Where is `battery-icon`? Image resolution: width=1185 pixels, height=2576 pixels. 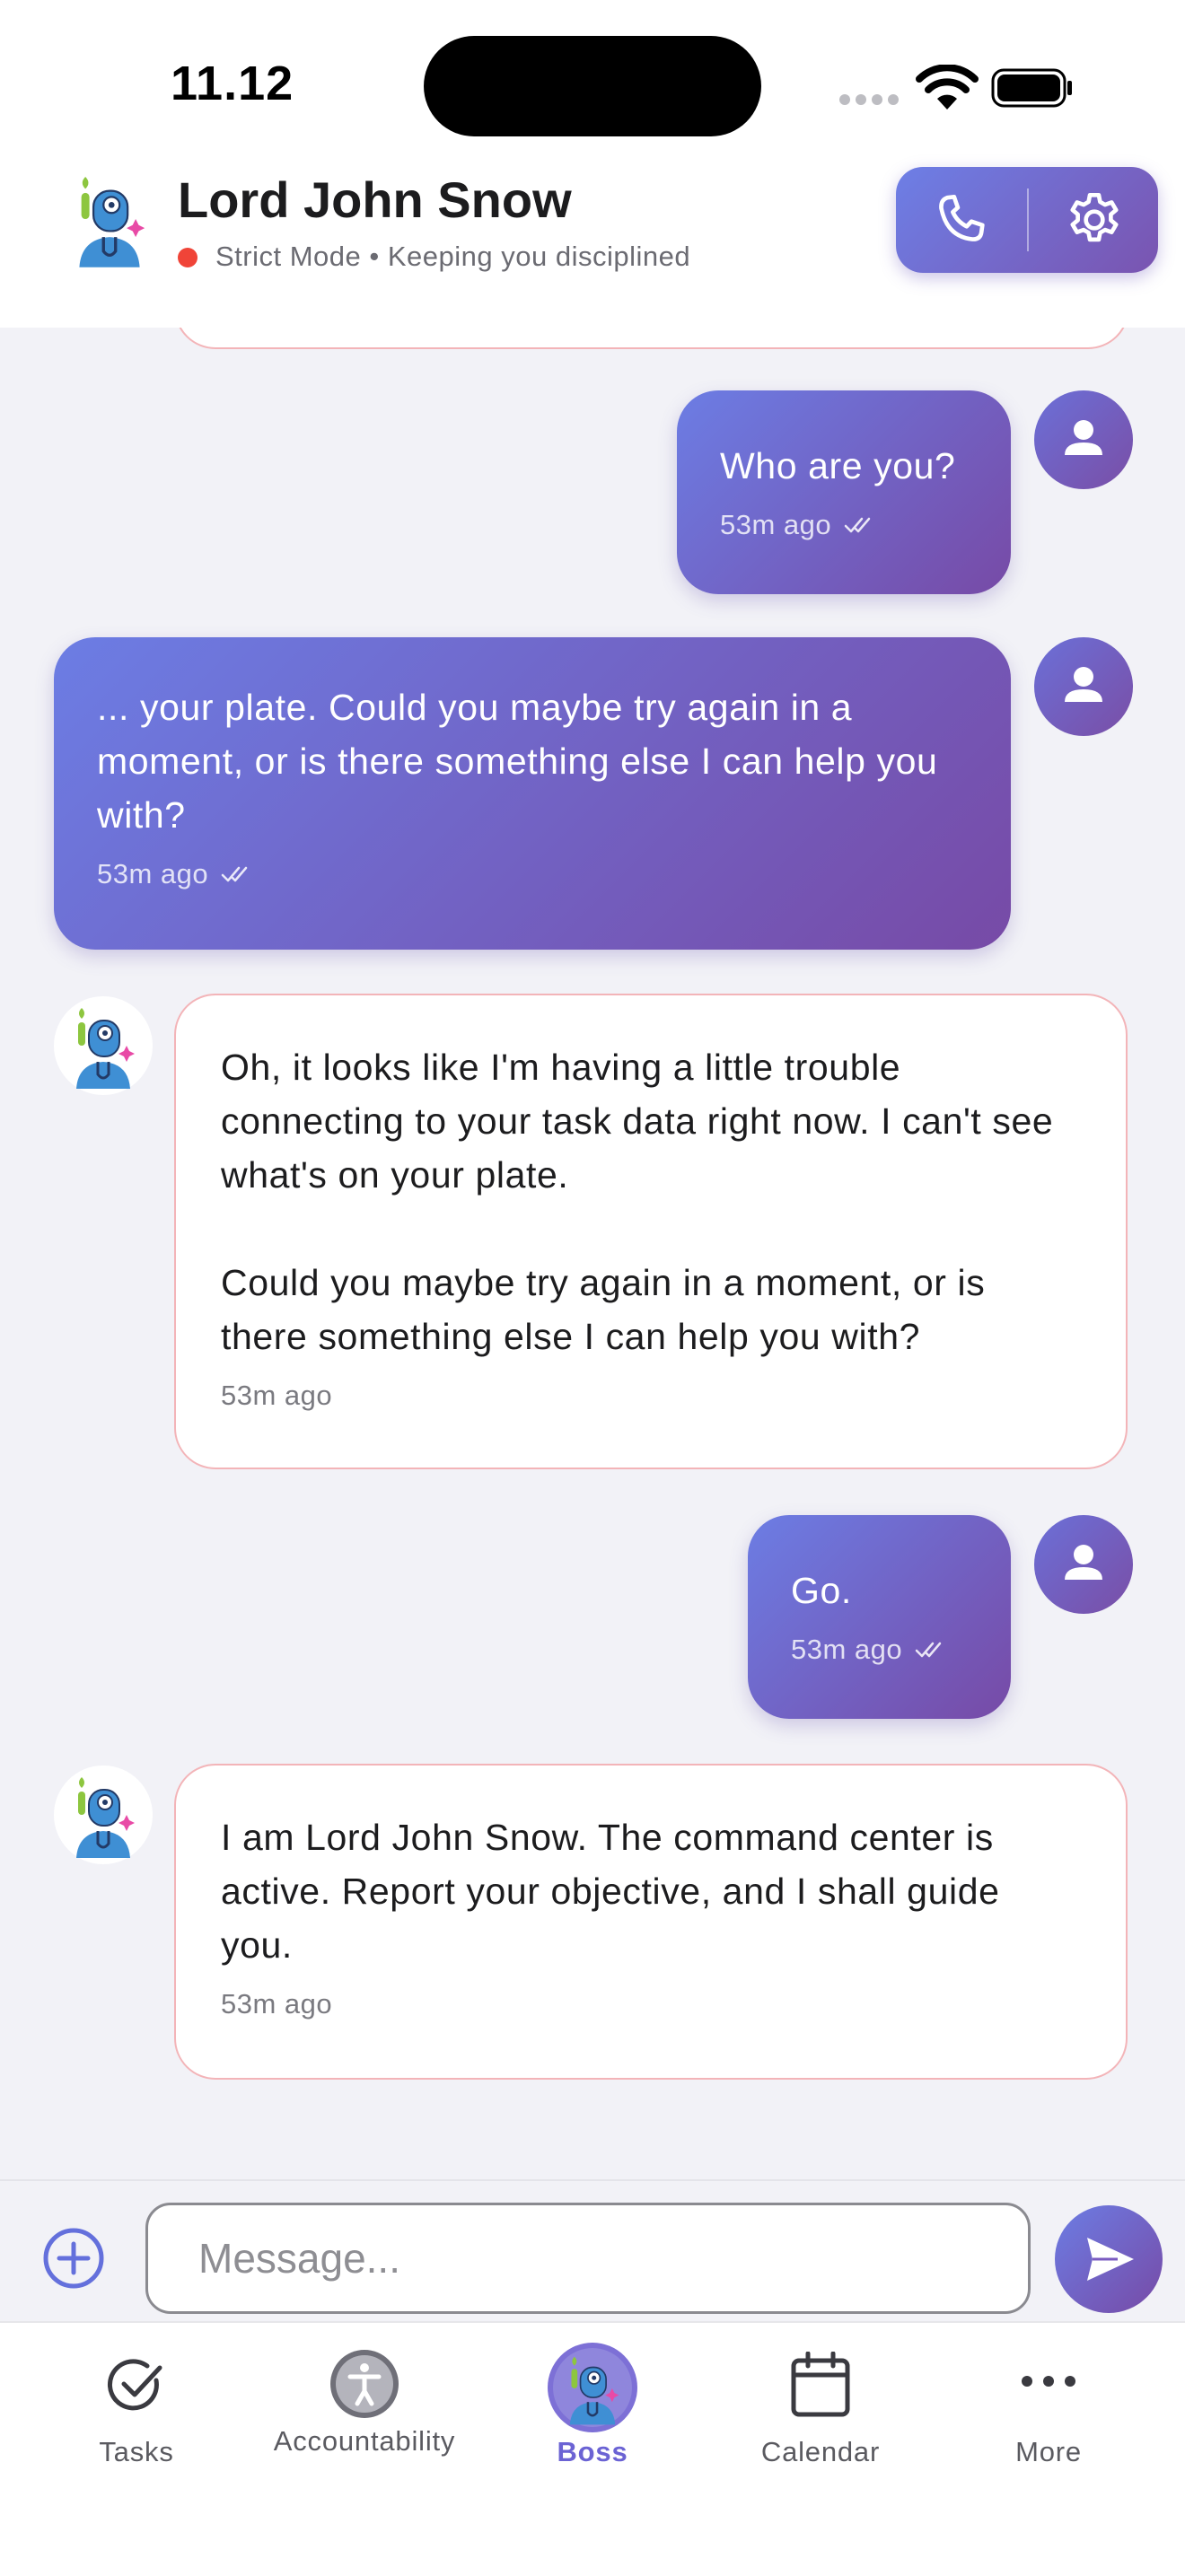 battery-icon is located at coordinates (1031, 88).